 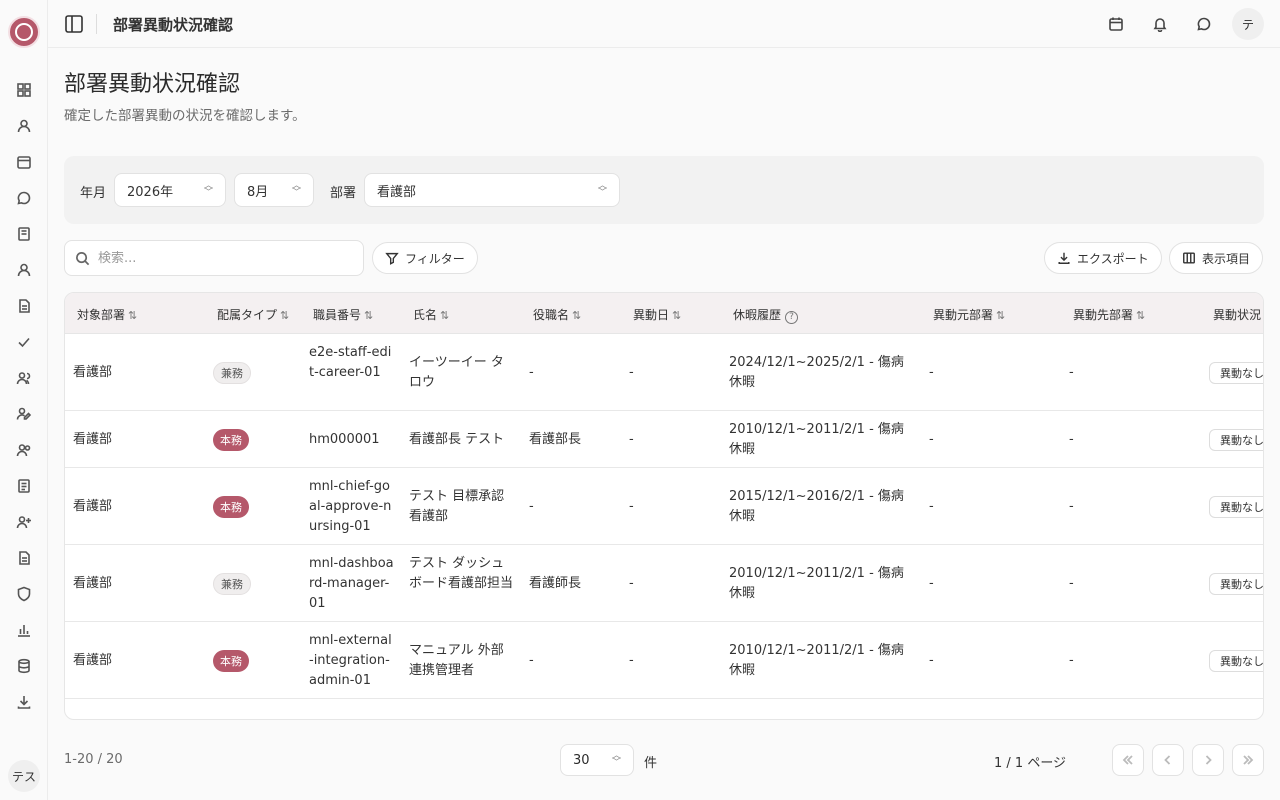 What do you see at coordinates (253, 314) in the screenshot?
I see `column-header: 配属タイプ ⇅` at bounding box center [253, 314].